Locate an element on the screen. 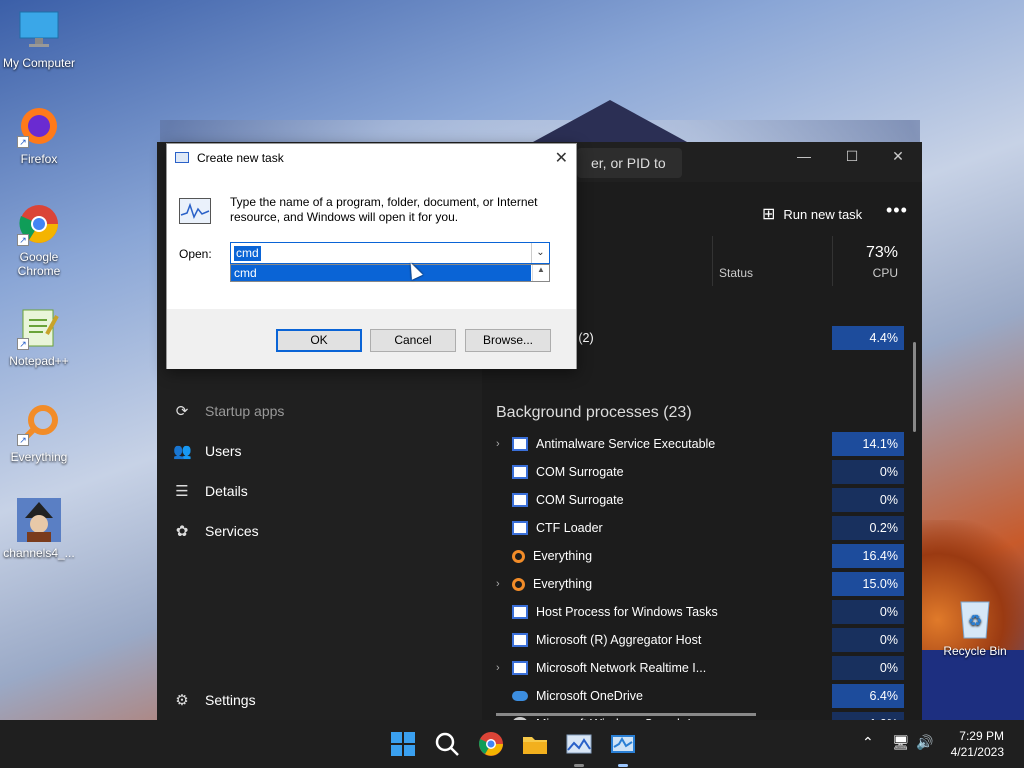 The image size is (1024, 768). table-row: Microsoft OneDrive 6.4% is located at coordinates (700, 696).